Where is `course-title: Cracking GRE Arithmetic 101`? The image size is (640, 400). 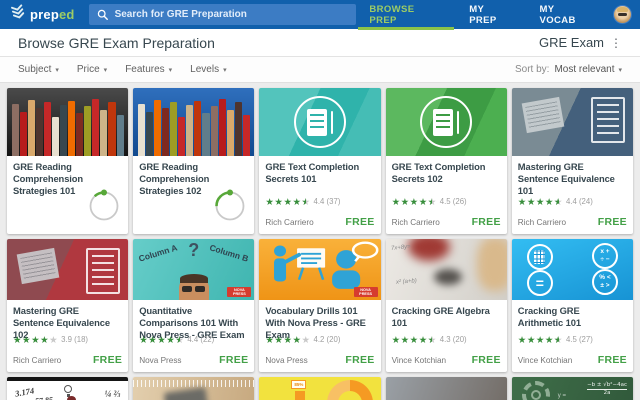
course-title: Cracking GRE Arithmetic 101 is located at coordinates (549, 317).